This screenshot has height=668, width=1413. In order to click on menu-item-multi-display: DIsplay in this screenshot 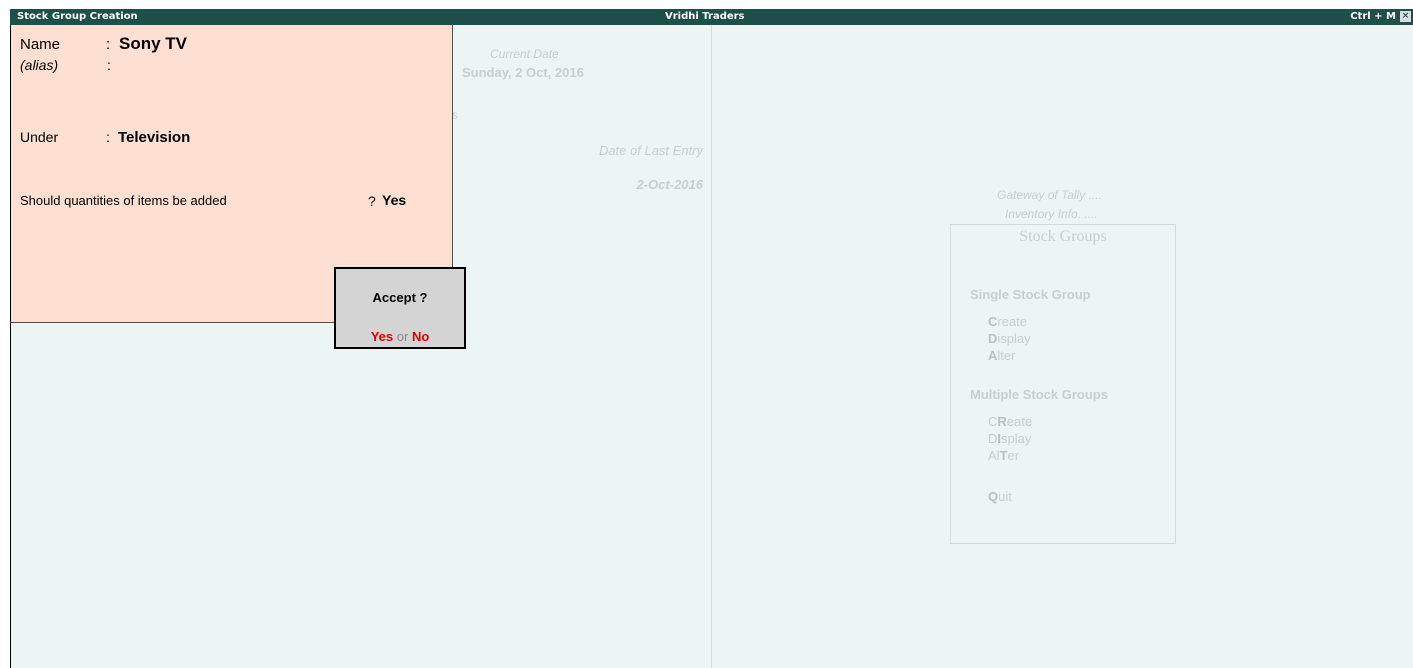, I will do `click(1009, 438)`.